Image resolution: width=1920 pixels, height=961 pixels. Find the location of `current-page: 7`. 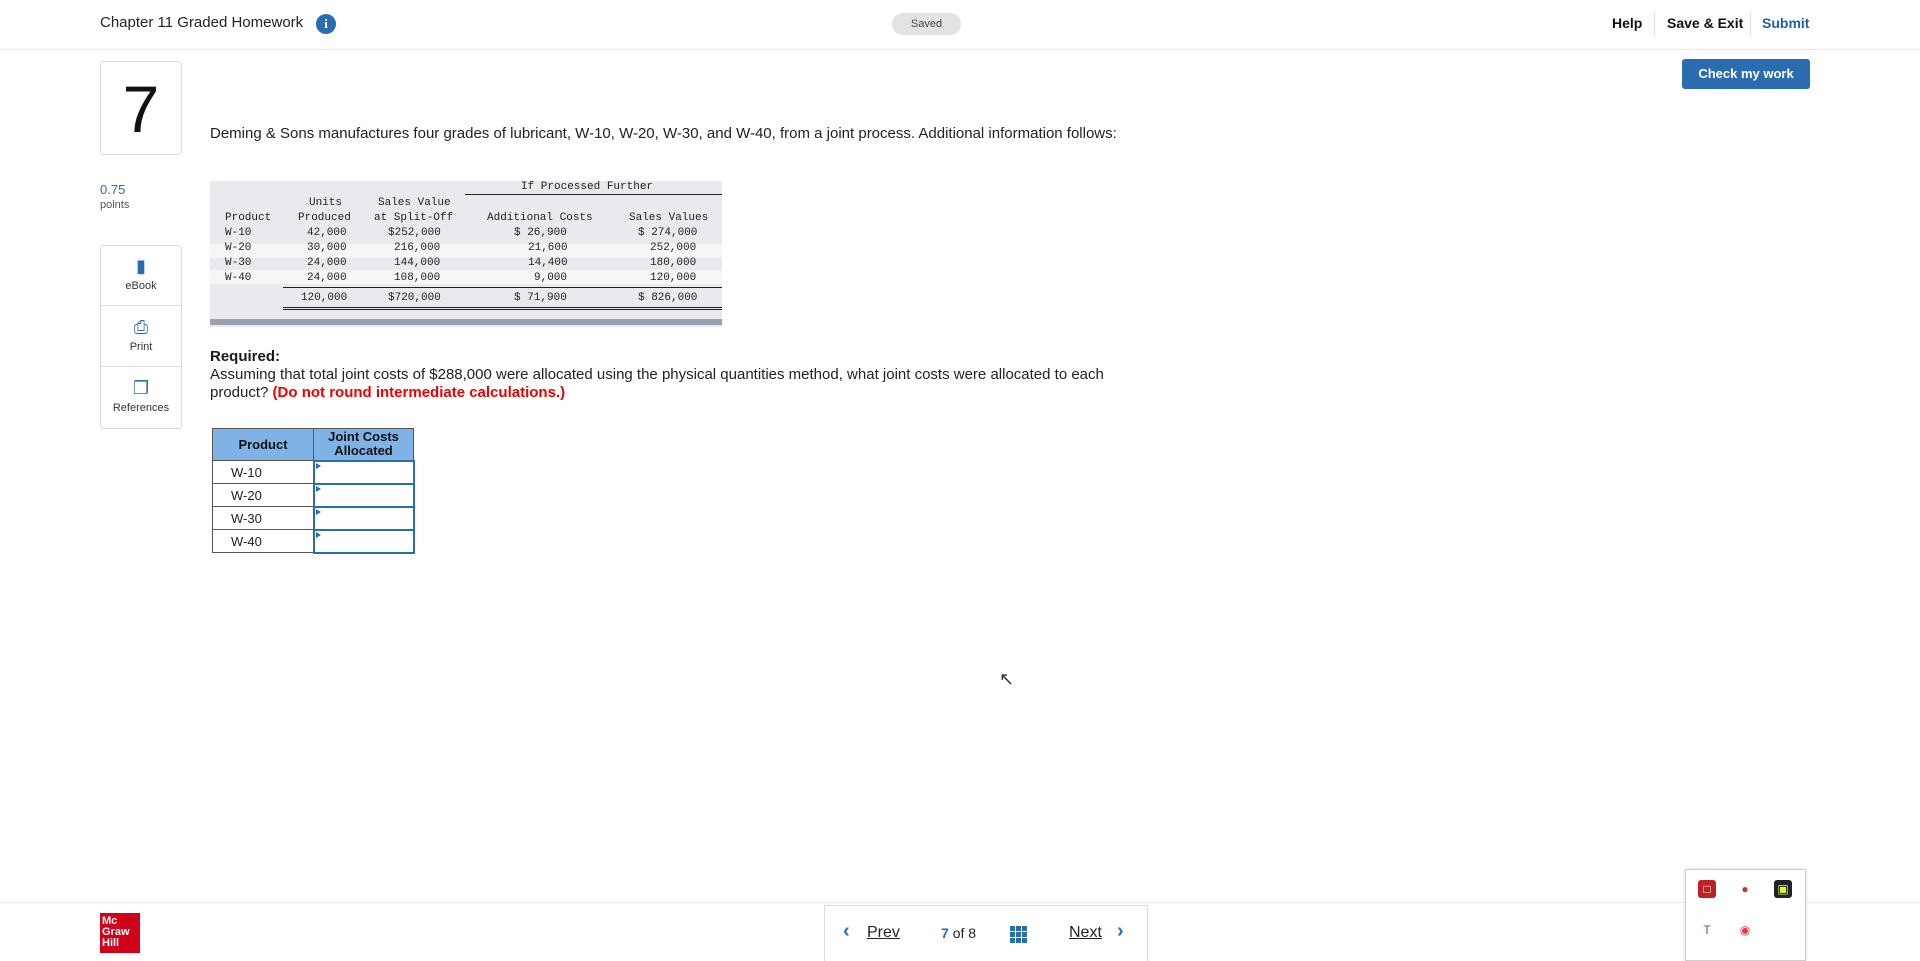

current-page: 7 is located at coordinates (945, 933).